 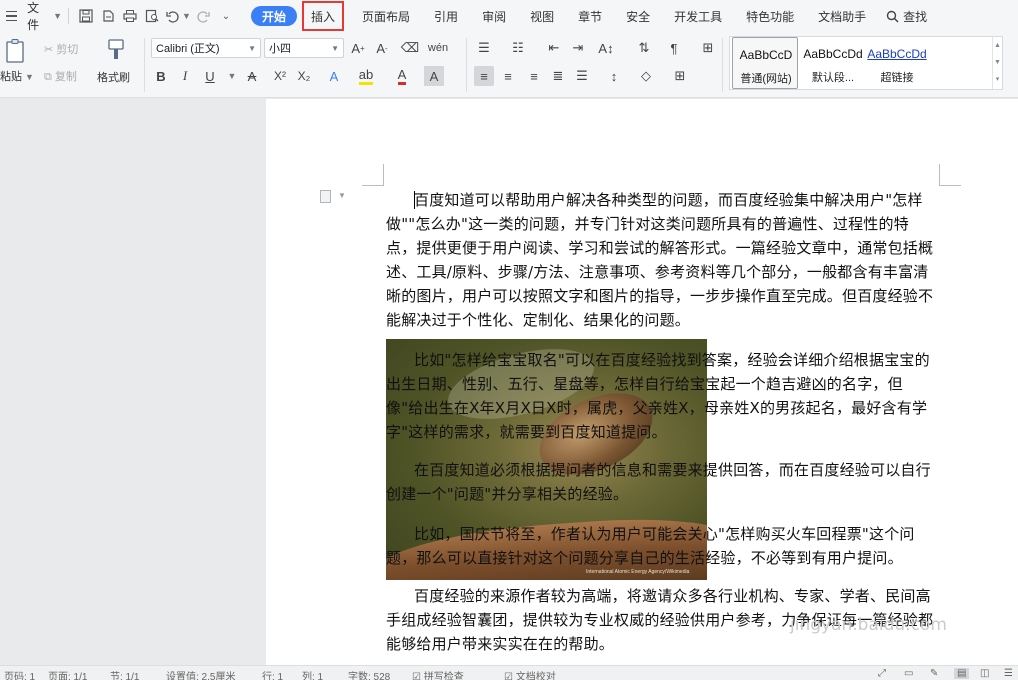 What do you see at coordinates (274, 16) in the screenshot?
I see `tab-start: 开始` at bounding box center [274, 16].